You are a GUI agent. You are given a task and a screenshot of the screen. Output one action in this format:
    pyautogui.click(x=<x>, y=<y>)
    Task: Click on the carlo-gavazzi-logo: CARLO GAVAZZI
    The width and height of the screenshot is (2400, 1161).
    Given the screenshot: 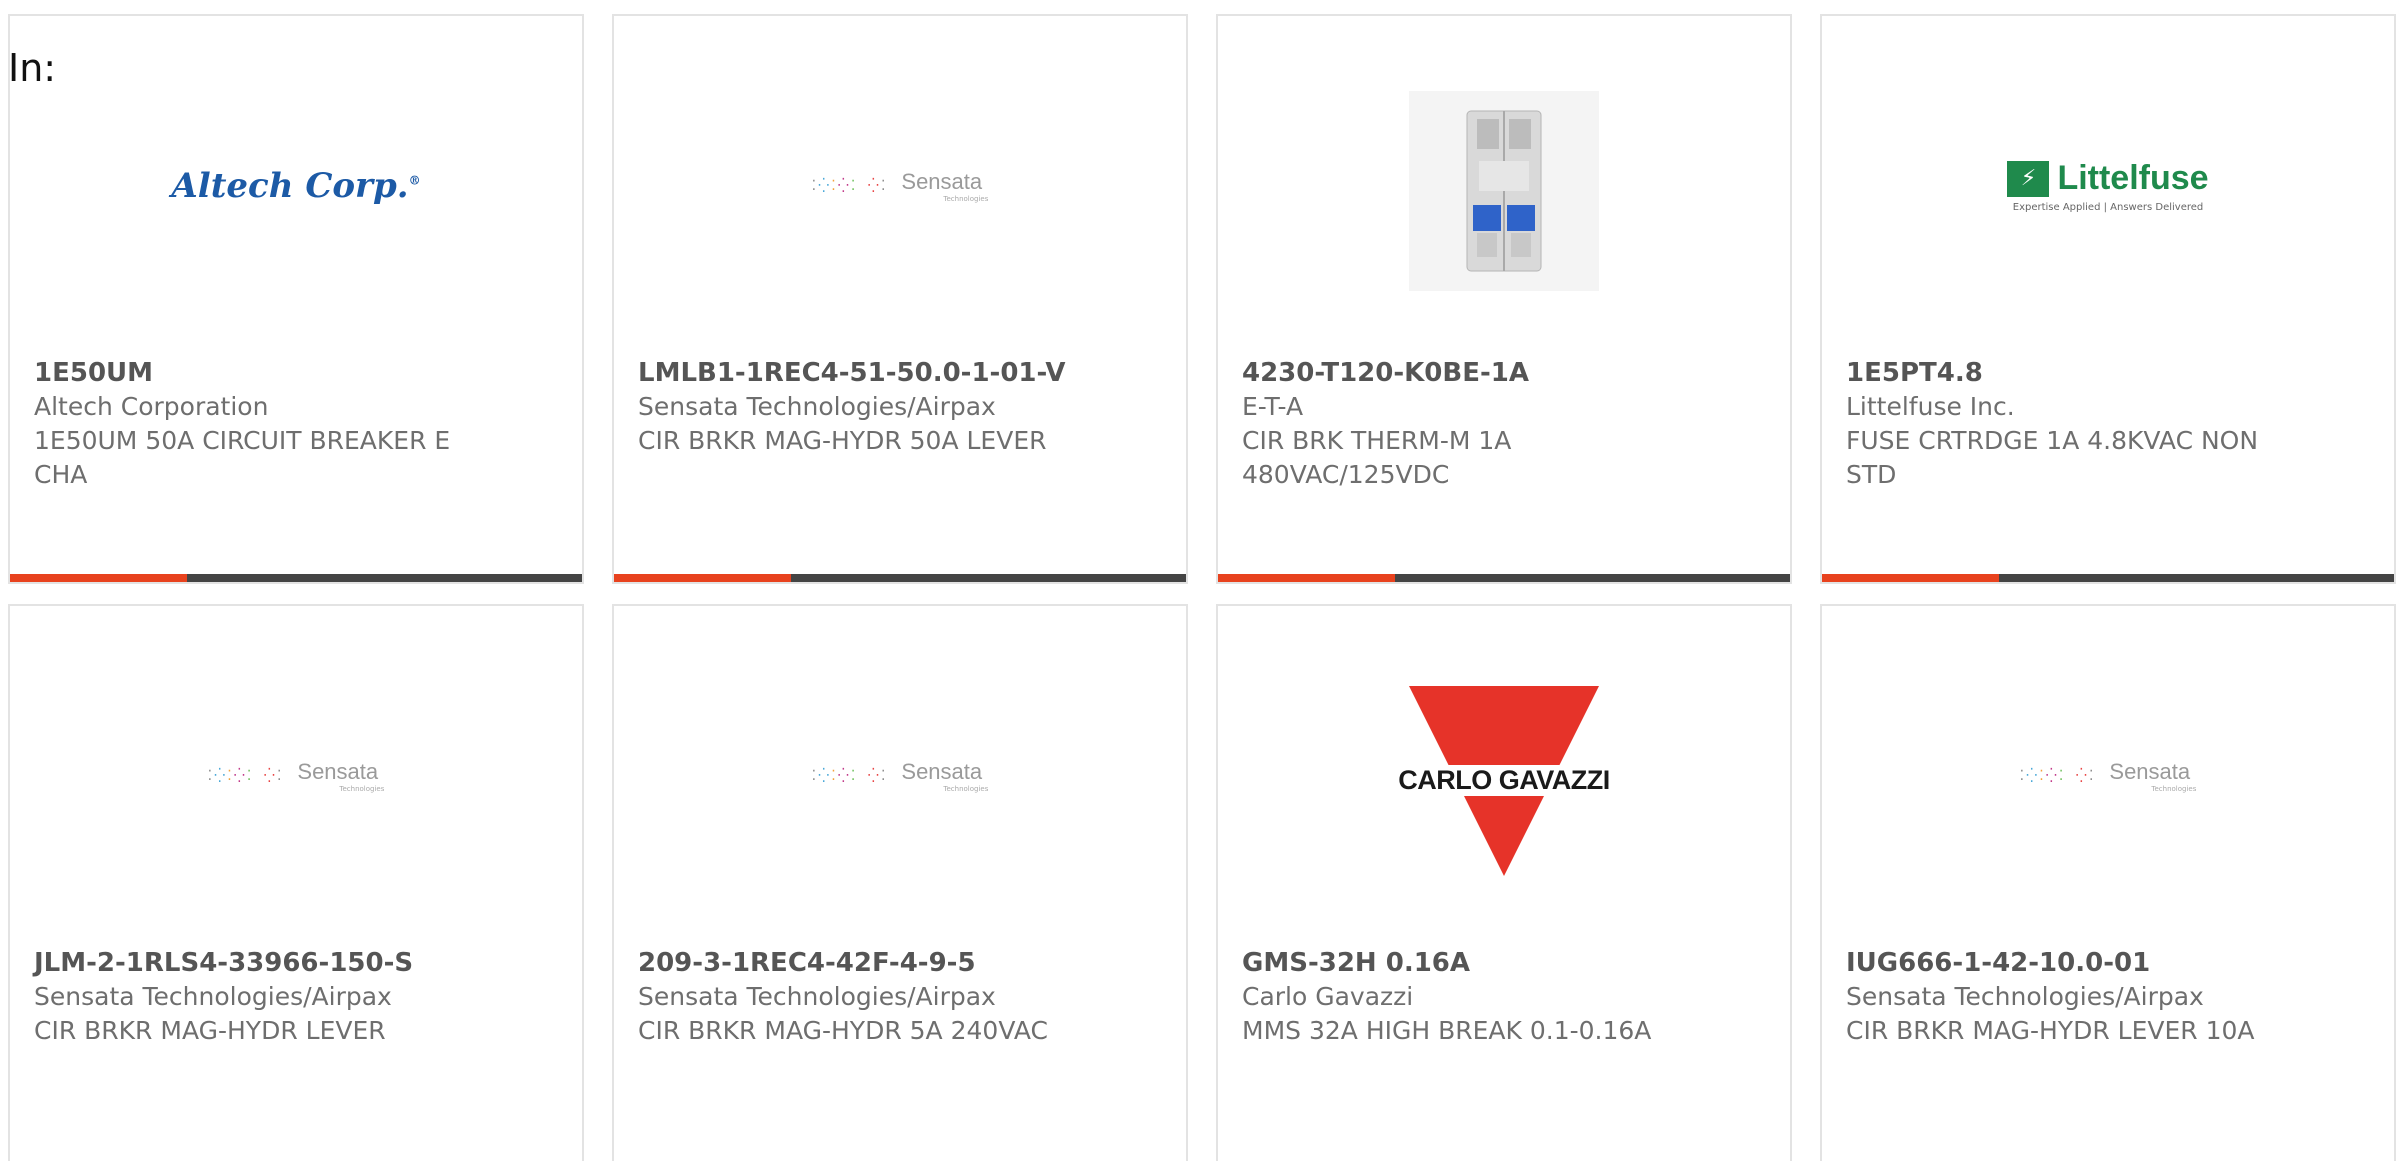 What is the action you would take?
    pyautogui.click(x=1504, y=781)
    